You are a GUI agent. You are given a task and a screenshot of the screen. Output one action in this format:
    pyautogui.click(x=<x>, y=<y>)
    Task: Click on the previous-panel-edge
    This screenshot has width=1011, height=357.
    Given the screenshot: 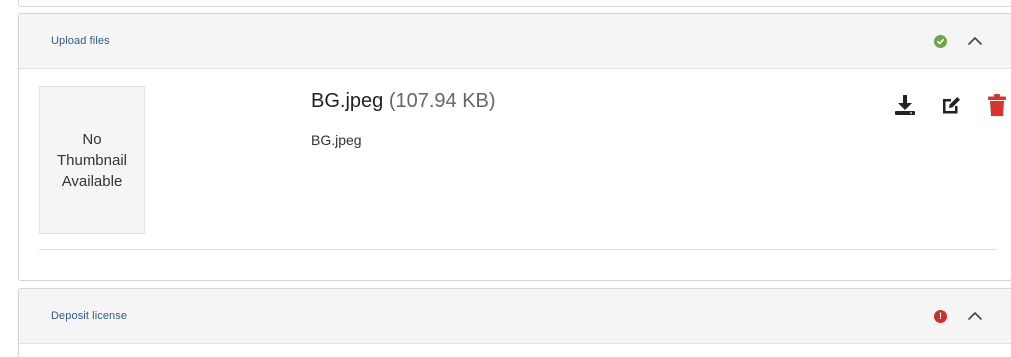 What is the action you would take?
    pyautogui.click(x=514, y=3)
    